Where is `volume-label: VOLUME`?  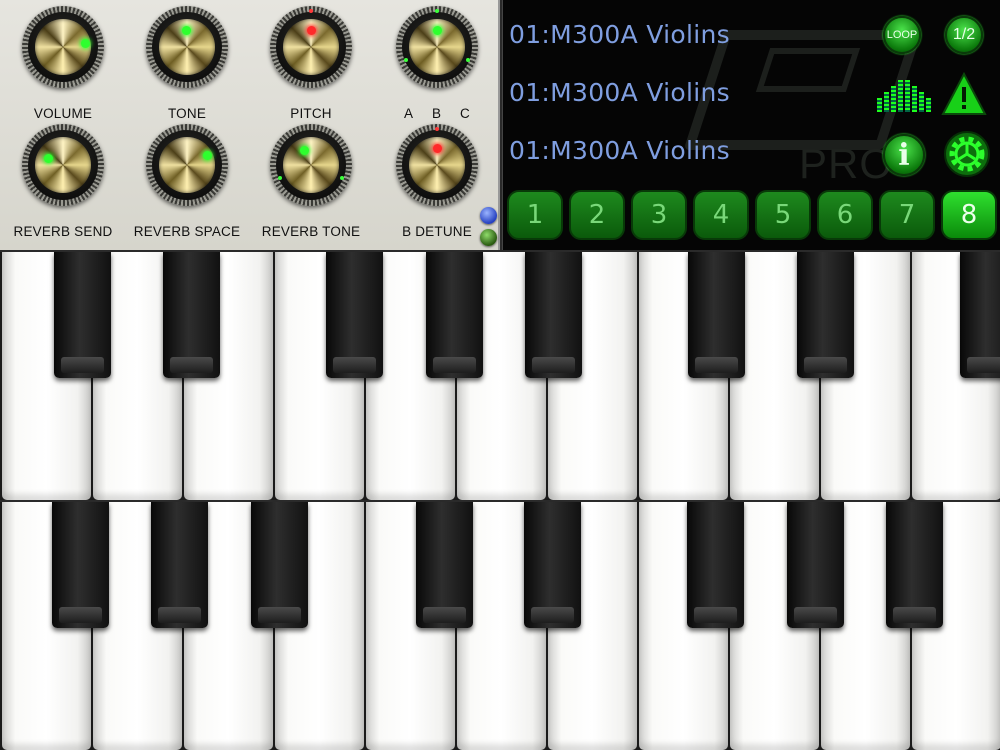 volume-label: VOLUME is located at coordinates (63, 113).